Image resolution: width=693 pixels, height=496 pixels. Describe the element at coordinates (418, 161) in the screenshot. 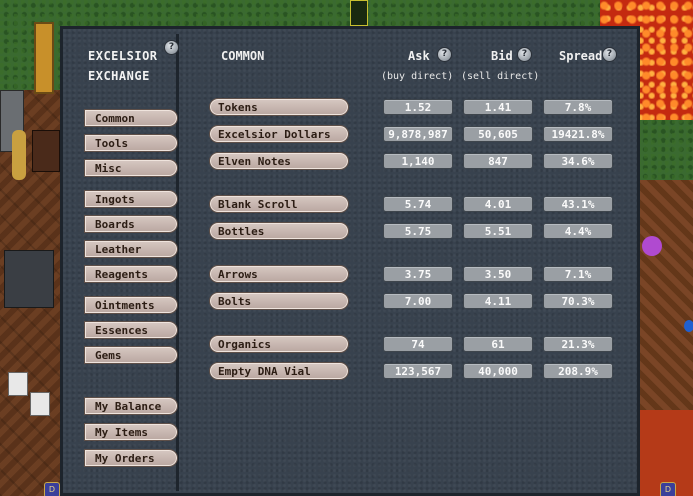

I see `ask-value: 1,140` at that location.